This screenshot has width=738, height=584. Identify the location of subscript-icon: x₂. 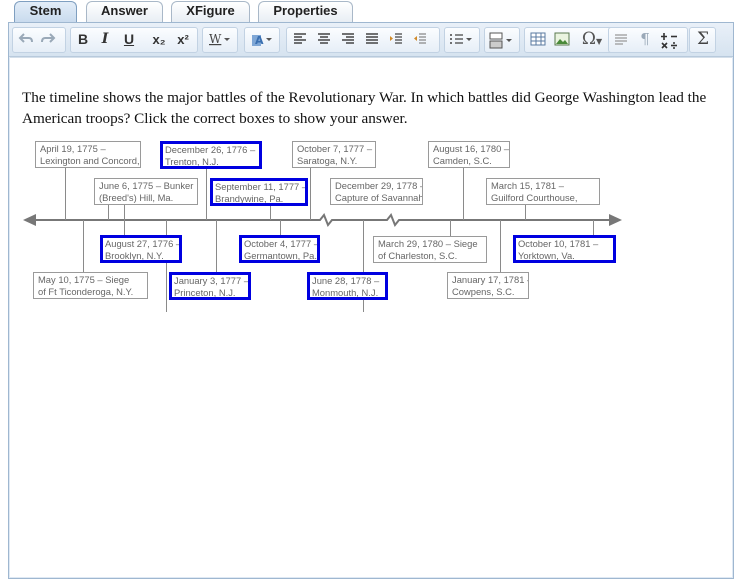
(159, 40).